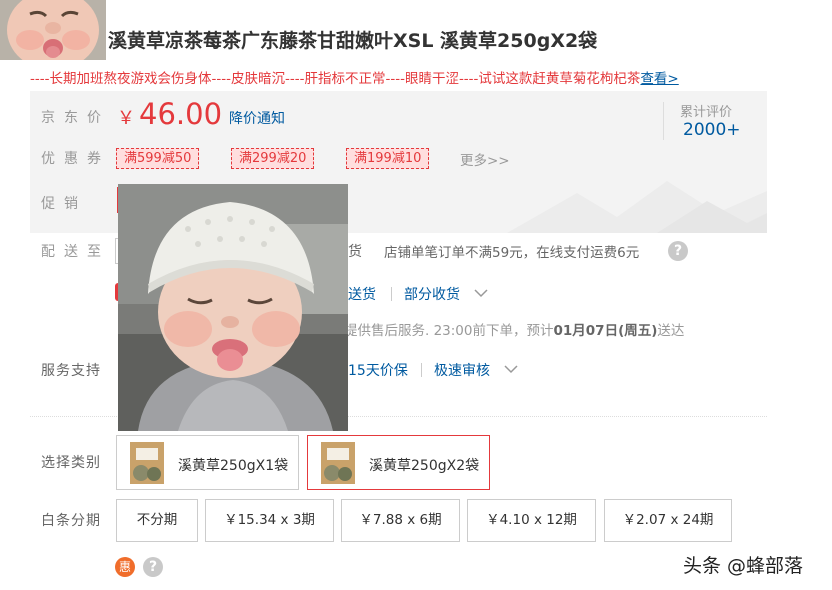 The width and height of the screenshot is (832, 590). What do you see at coordinates (158, 158) in the screenshot?
I see `coupon-599-50: 满599减50` at bounding box center [158, 158].